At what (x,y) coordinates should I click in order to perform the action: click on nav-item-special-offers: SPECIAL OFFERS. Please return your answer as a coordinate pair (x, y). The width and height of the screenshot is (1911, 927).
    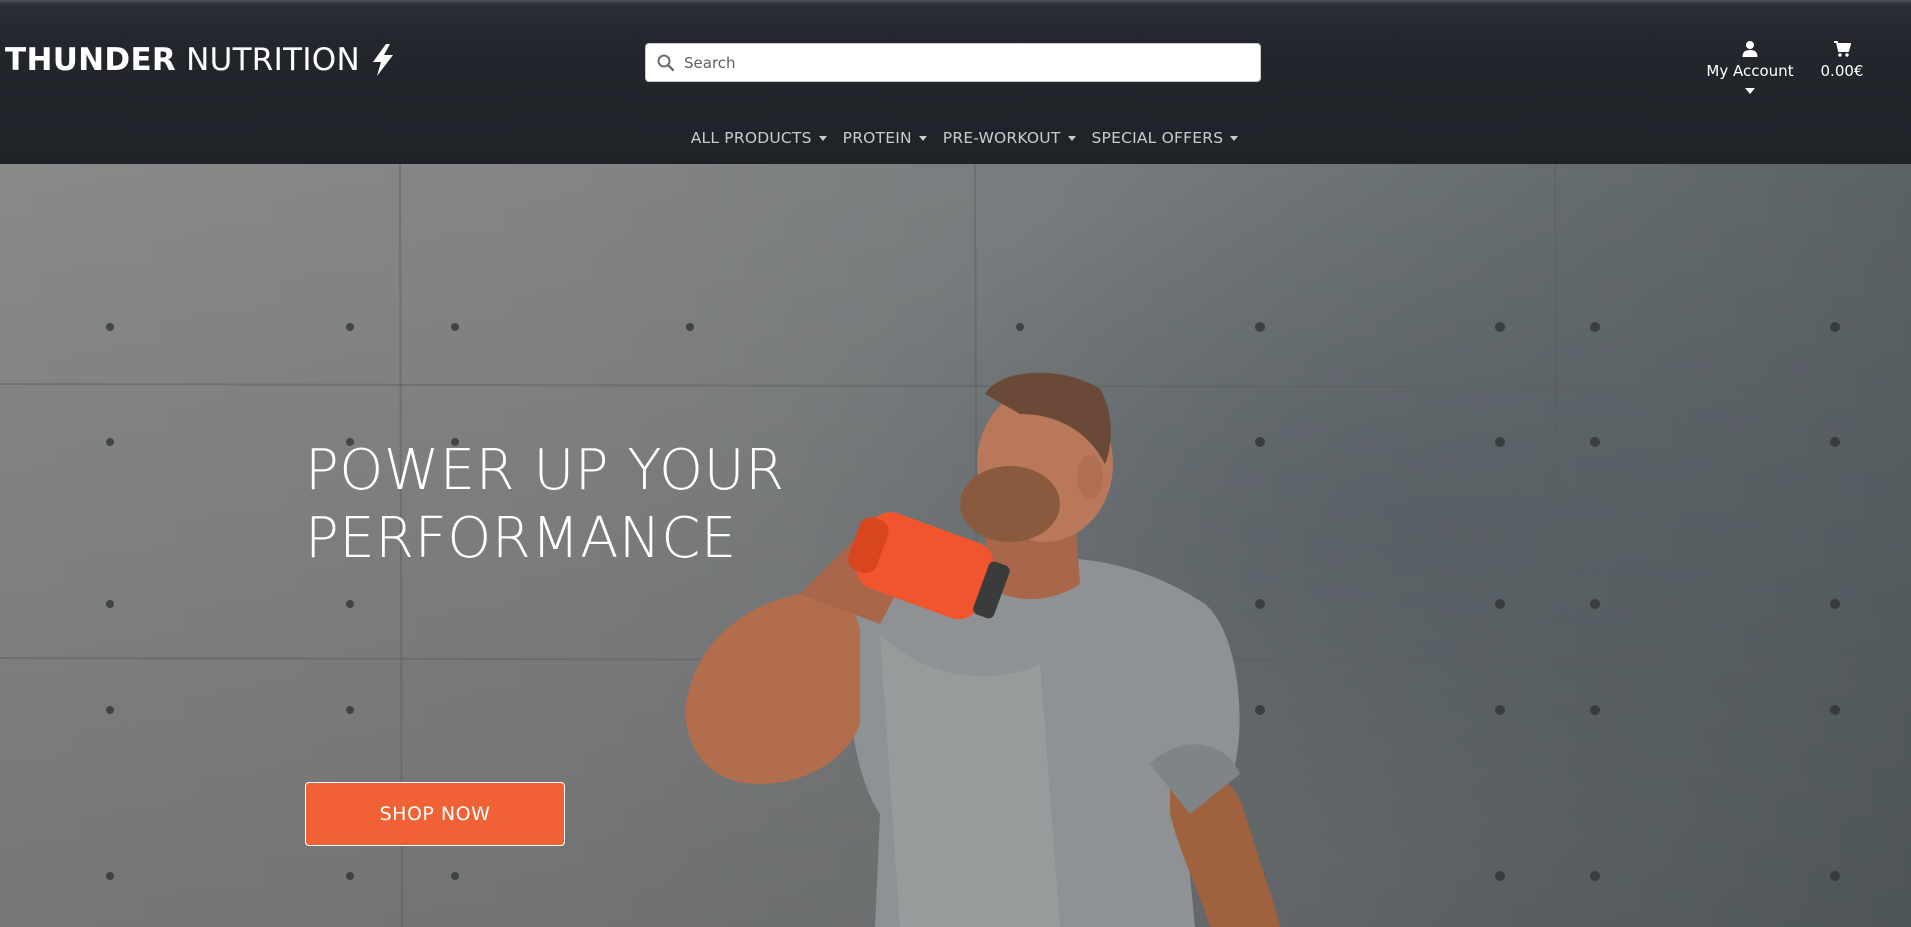
    Looking at the image, I should click on (1165, 138).